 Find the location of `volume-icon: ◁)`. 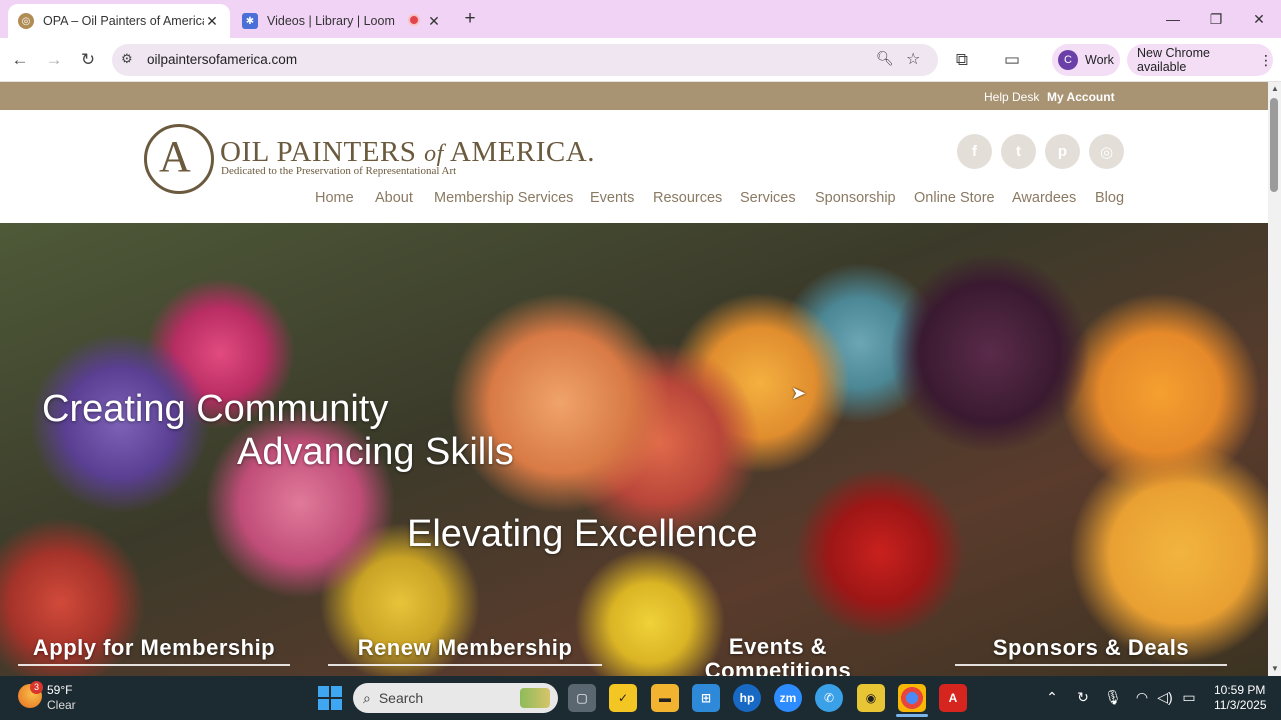

volume-icon: ◁) is located at coordinates (1165, 697).